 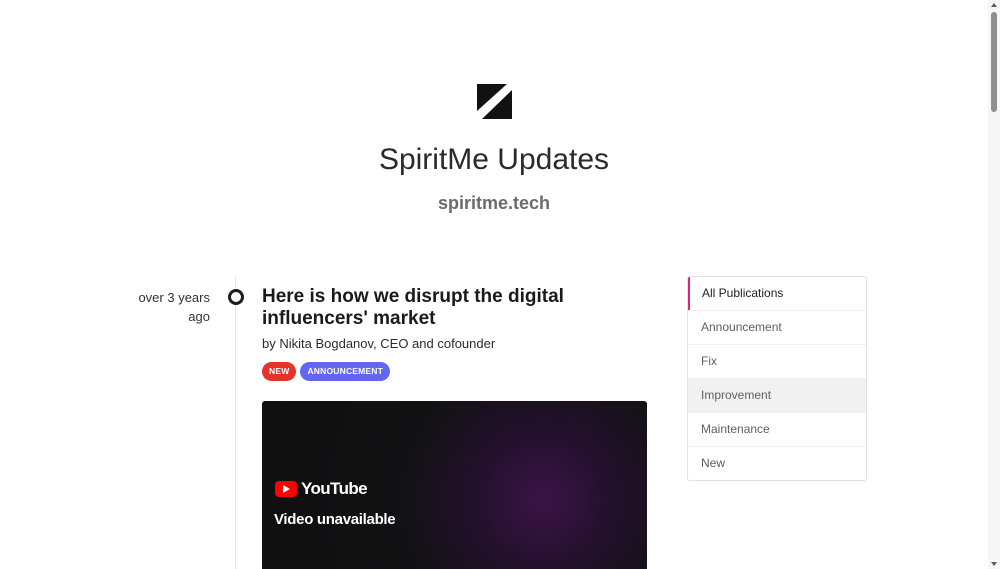 What do you see at coordinates (777, 463) in the screenshot?
I see `filter-new: New` at bounding box center [777, 463].